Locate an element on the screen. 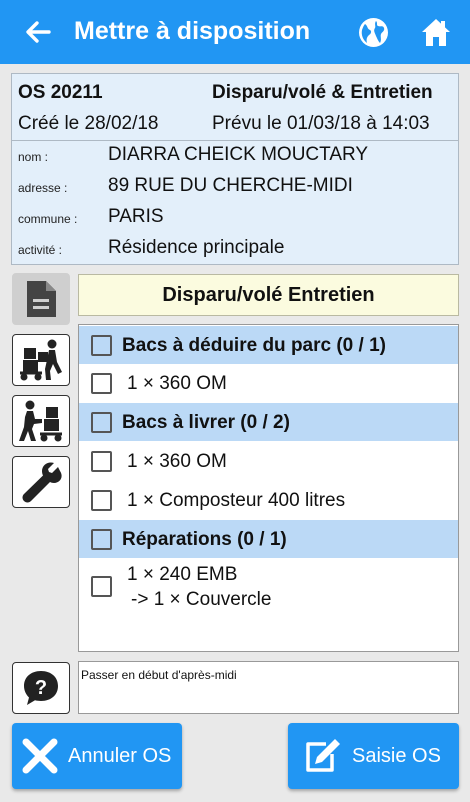 The image size is (470, 802). item-label: 1 × Composteur 400 litres is located at coordinates (236, 500).